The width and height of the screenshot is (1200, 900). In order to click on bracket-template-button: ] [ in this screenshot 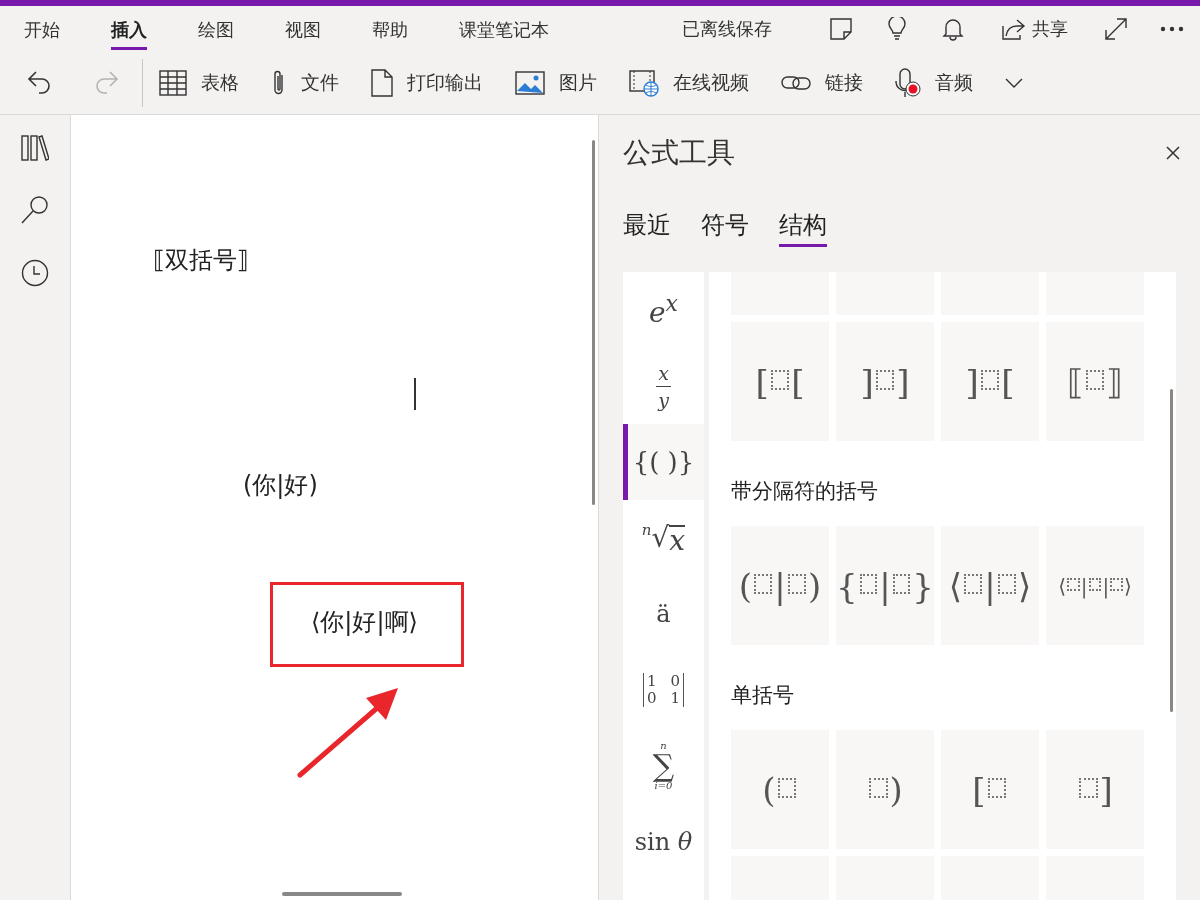, I will do `click(990, 381)`.